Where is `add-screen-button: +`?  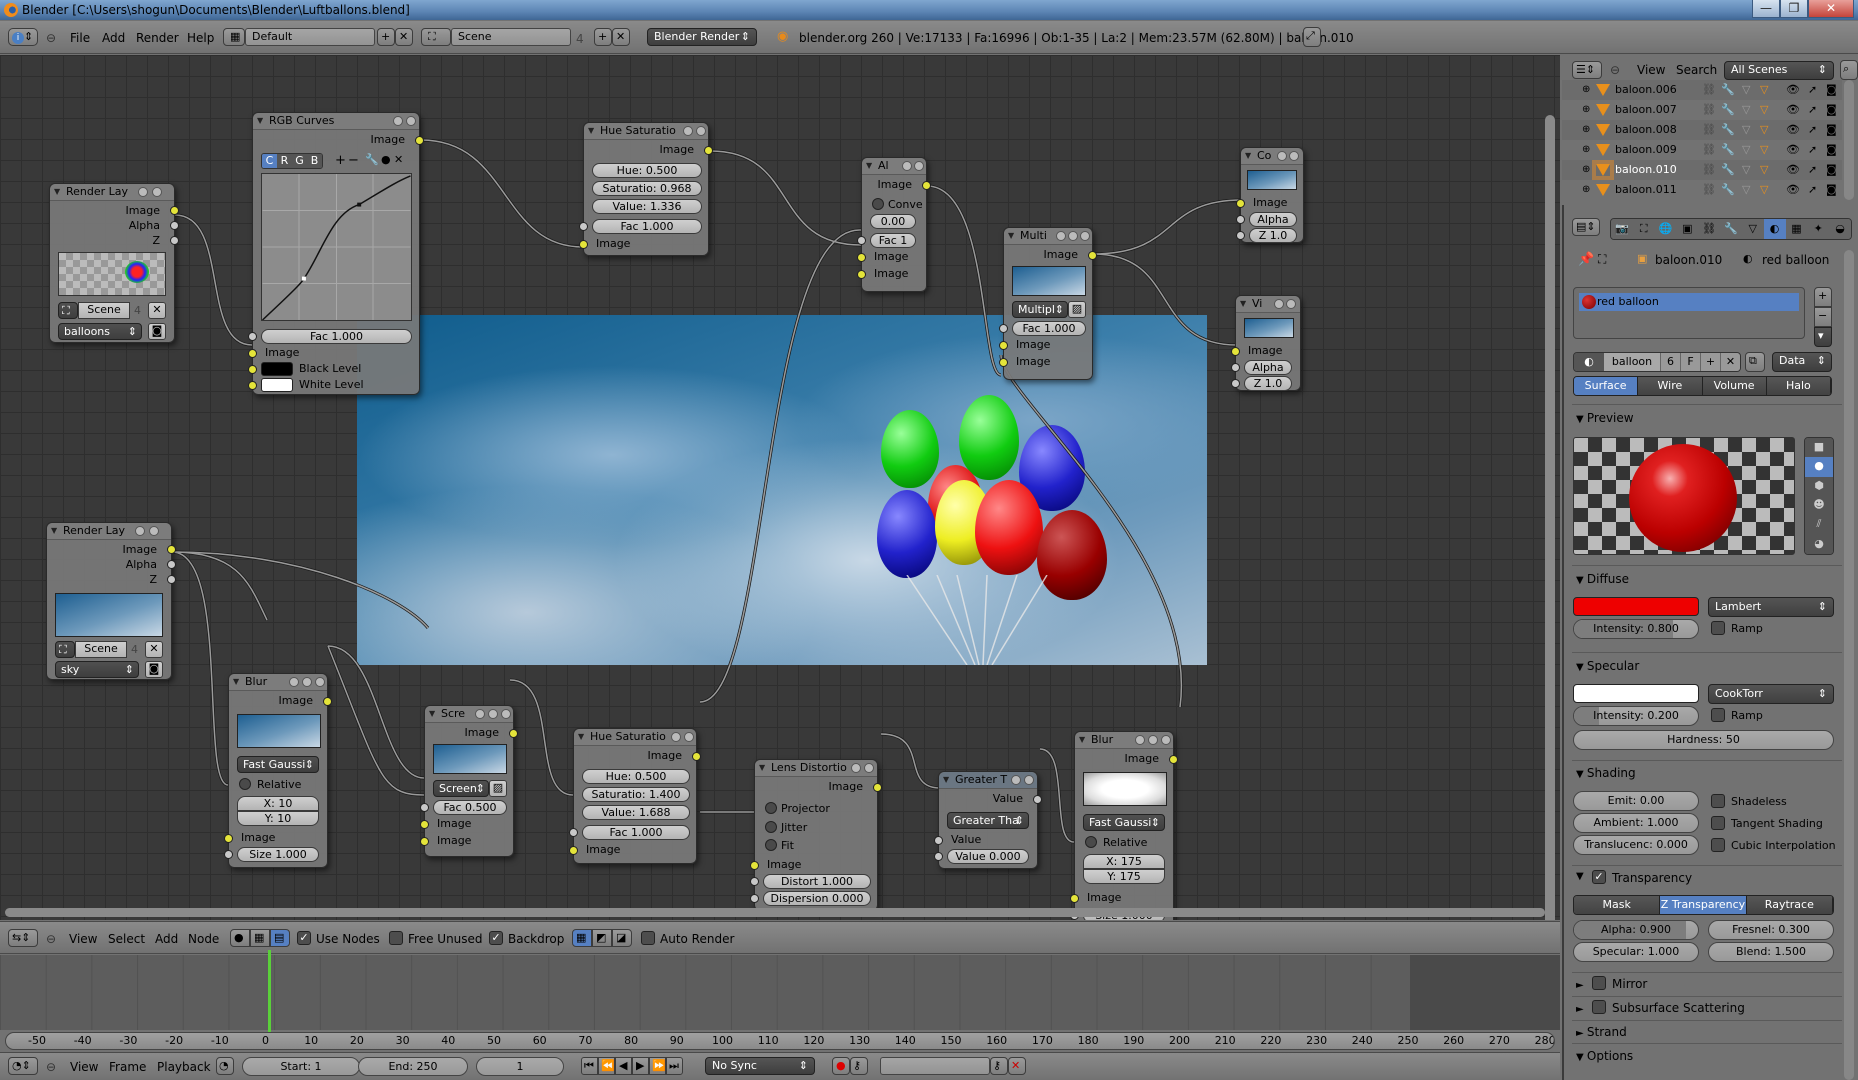
add-screen-button: + is located at coordinates (386, 37).